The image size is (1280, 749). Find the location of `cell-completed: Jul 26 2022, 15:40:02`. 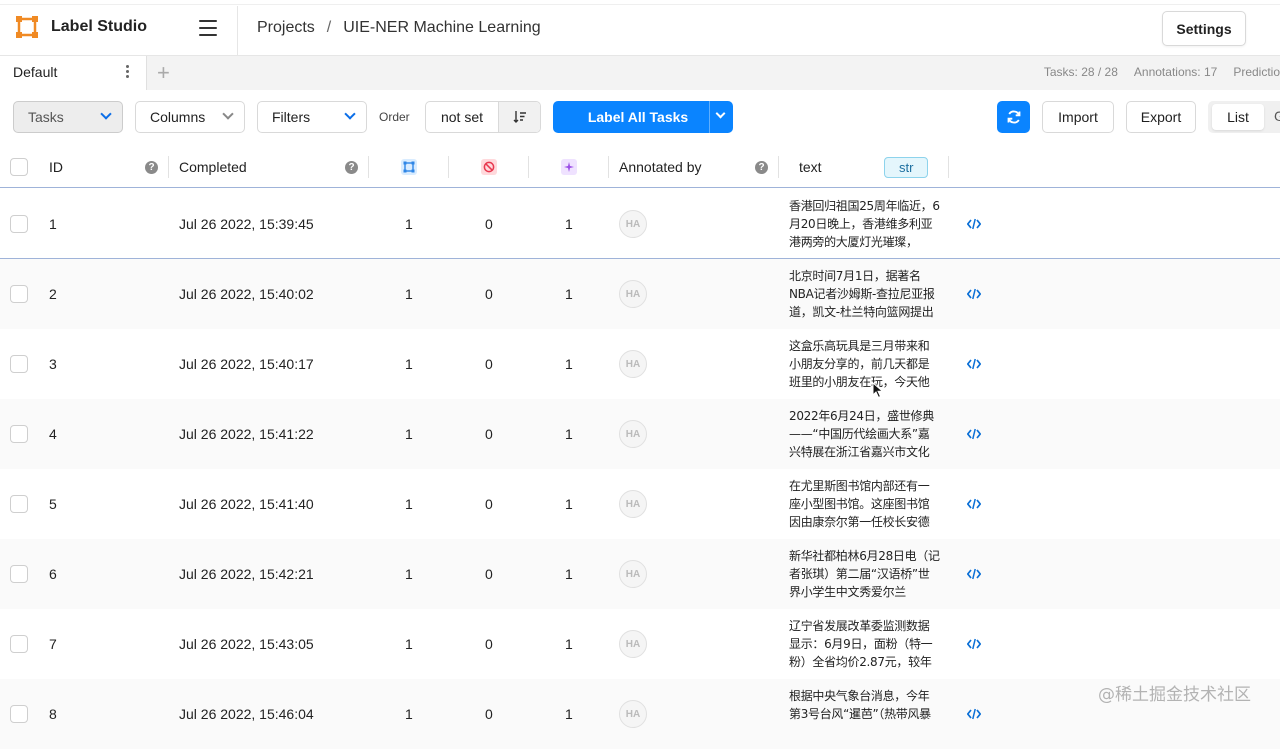

cell-completed: Jul 26 2022, 15:40:02 is located at coordinates (246, 294).